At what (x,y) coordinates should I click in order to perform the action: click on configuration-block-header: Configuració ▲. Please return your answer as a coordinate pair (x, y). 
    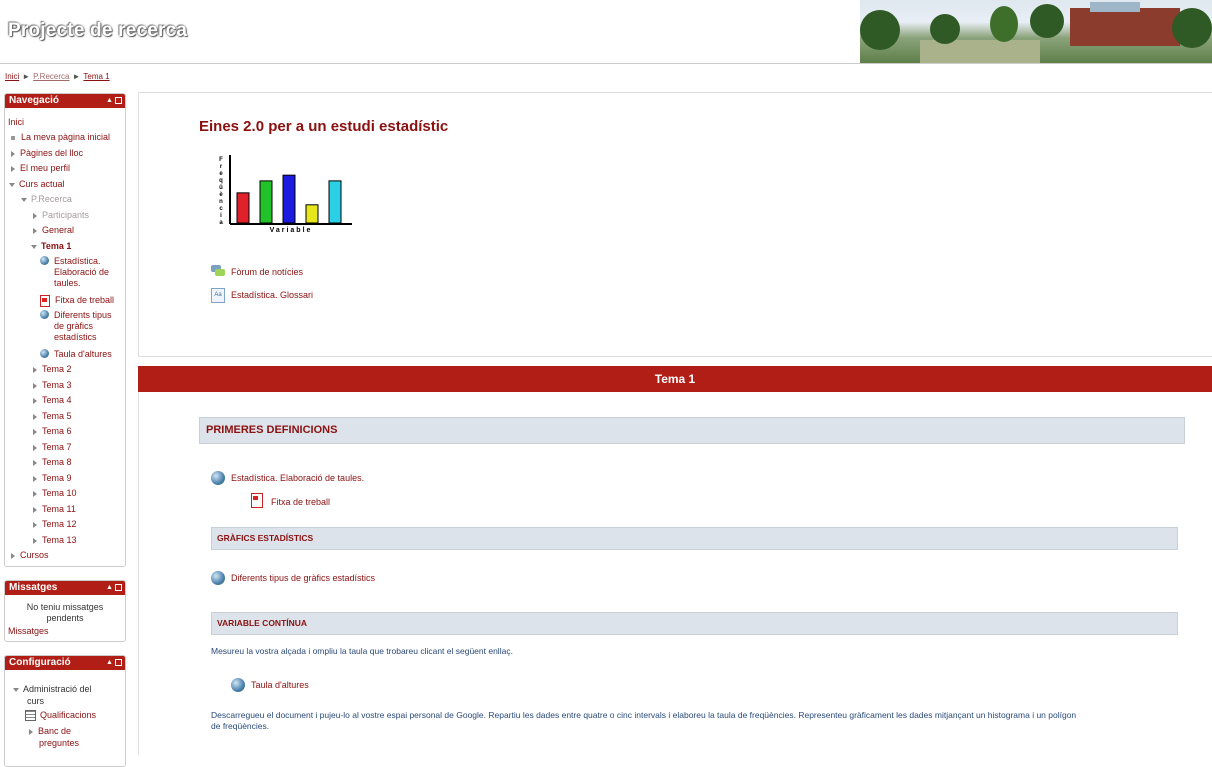
    Looking at the image, I should click on (65, 663).